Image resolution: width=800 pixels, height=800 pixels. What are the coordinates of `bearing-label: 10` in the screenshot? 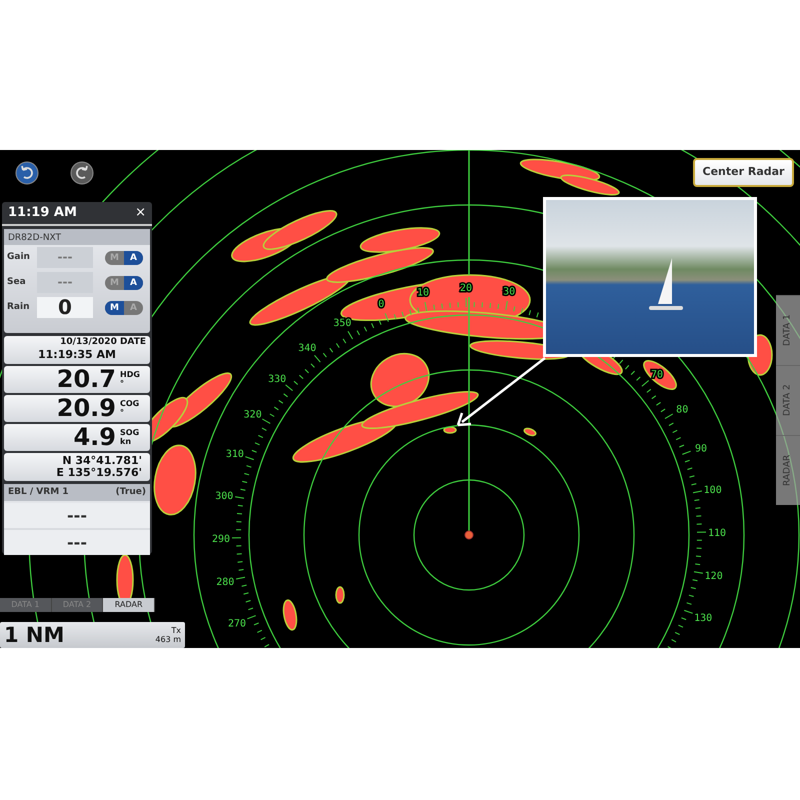 It's located at (423, 292).